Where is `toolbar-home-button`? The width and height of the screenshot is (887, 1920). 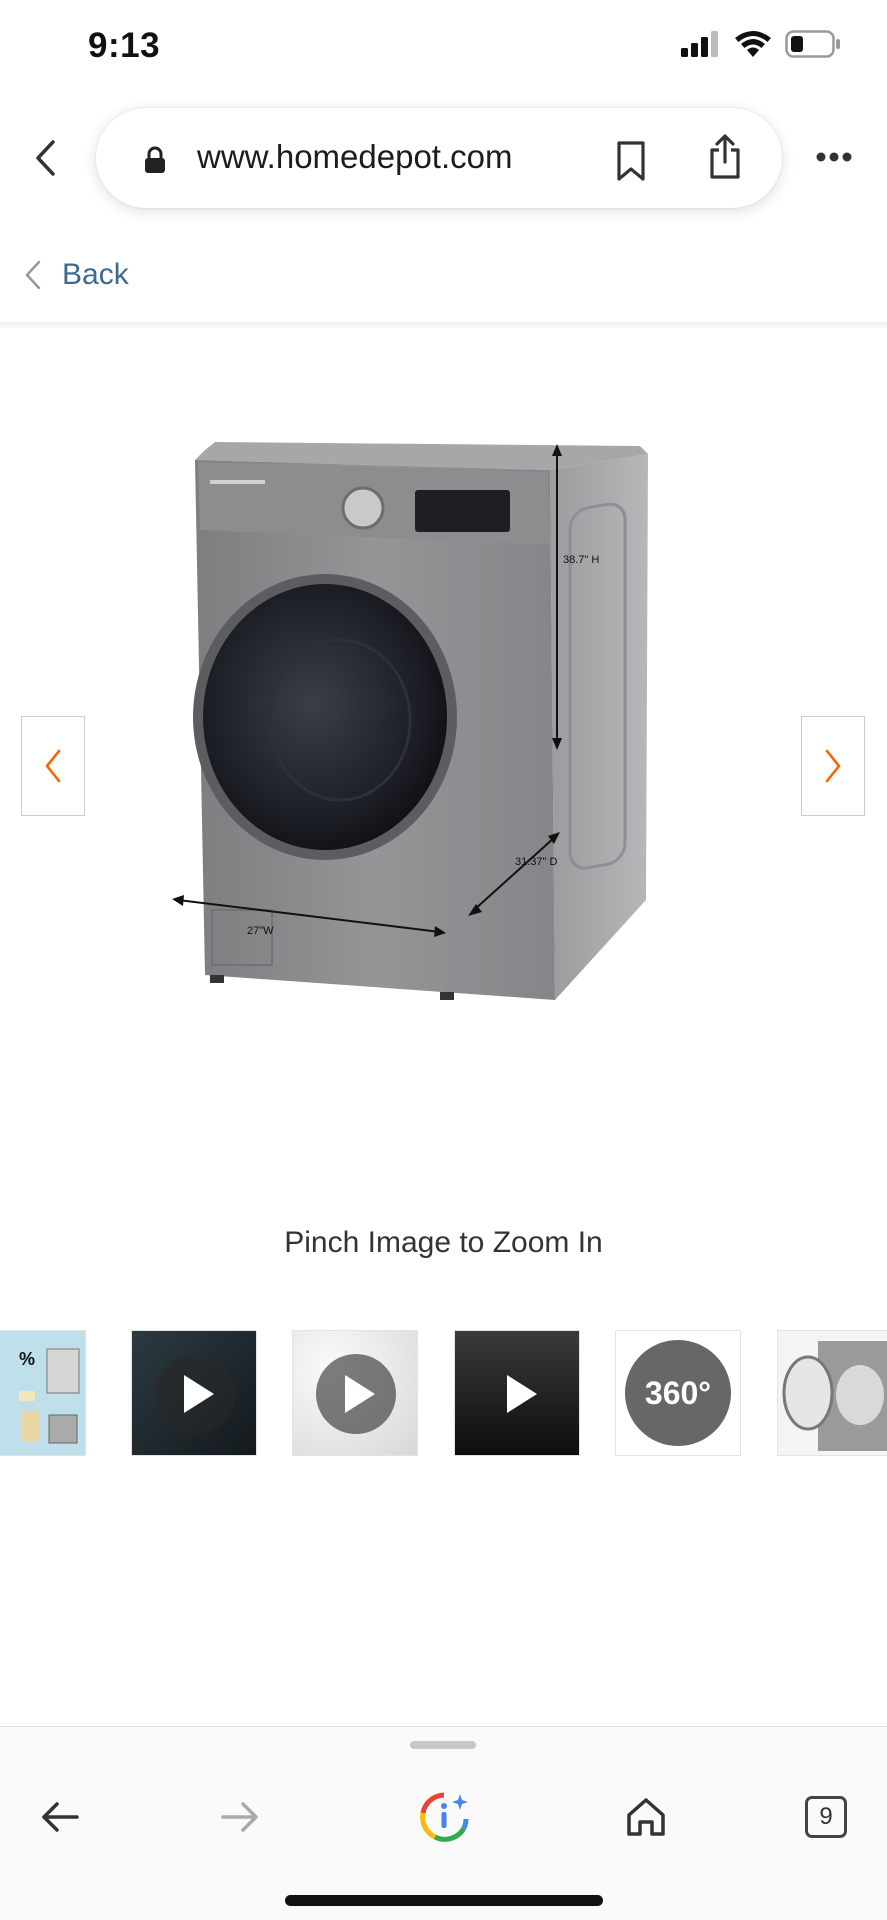 toolbar-home-button is located at coordinates (646, 1817).